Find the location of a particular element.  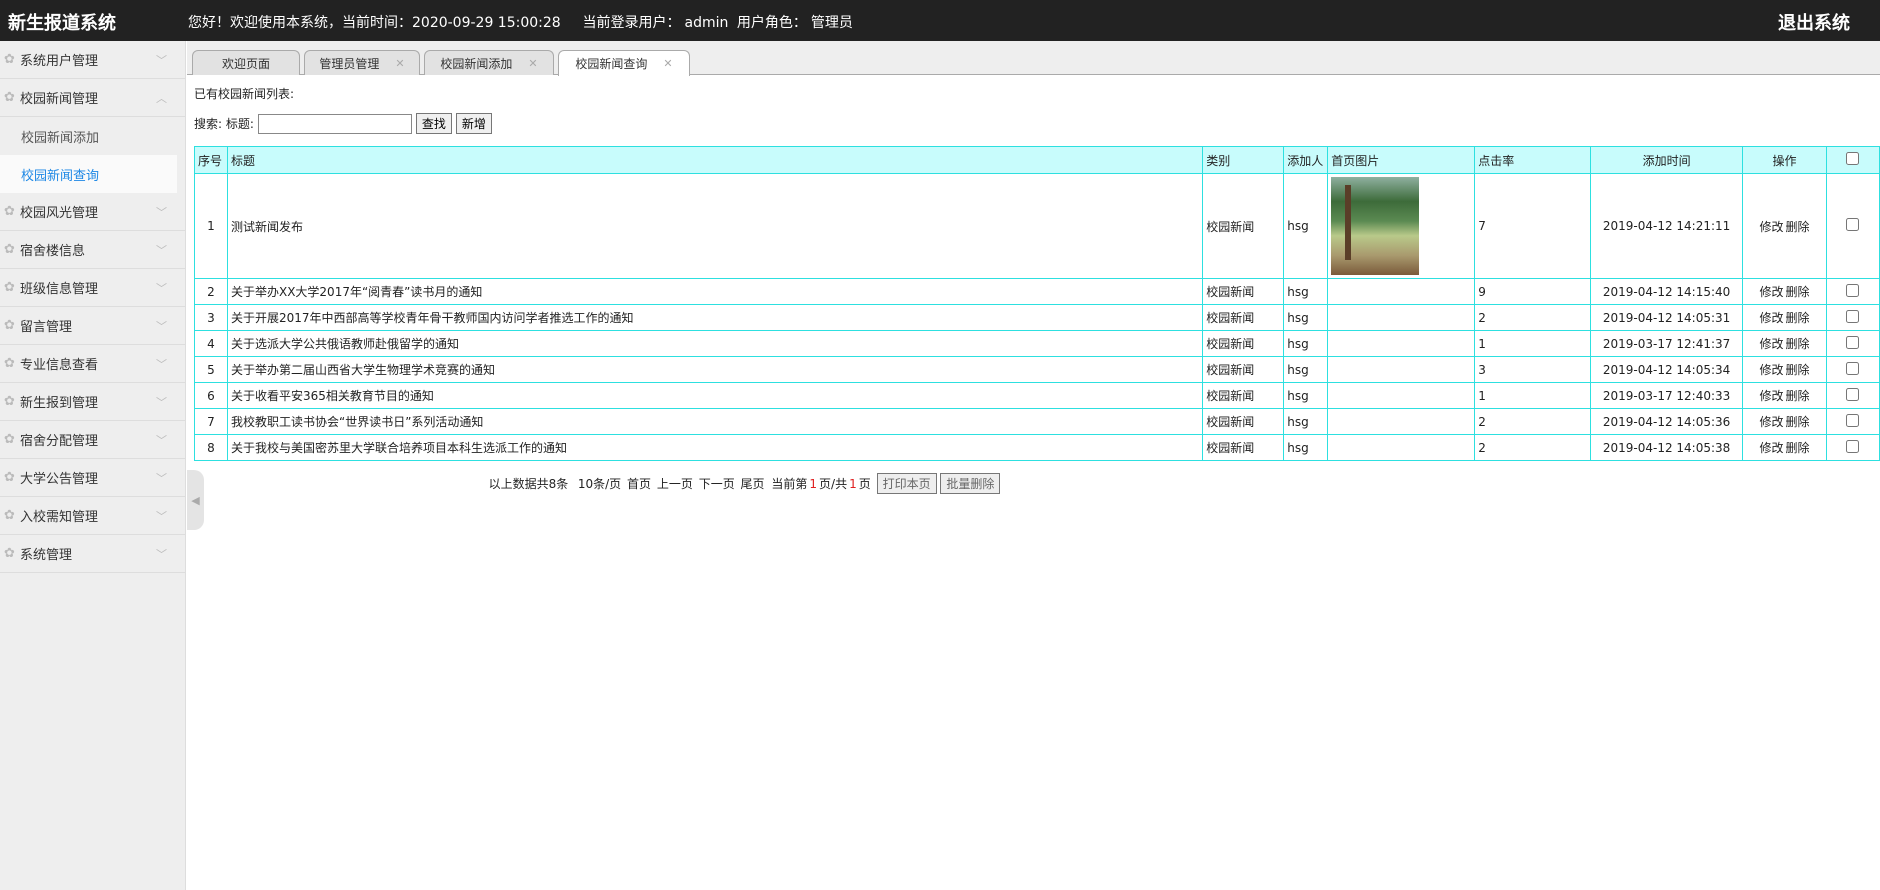

page-prefix: 当前第 is located at coordinates (789, 484).